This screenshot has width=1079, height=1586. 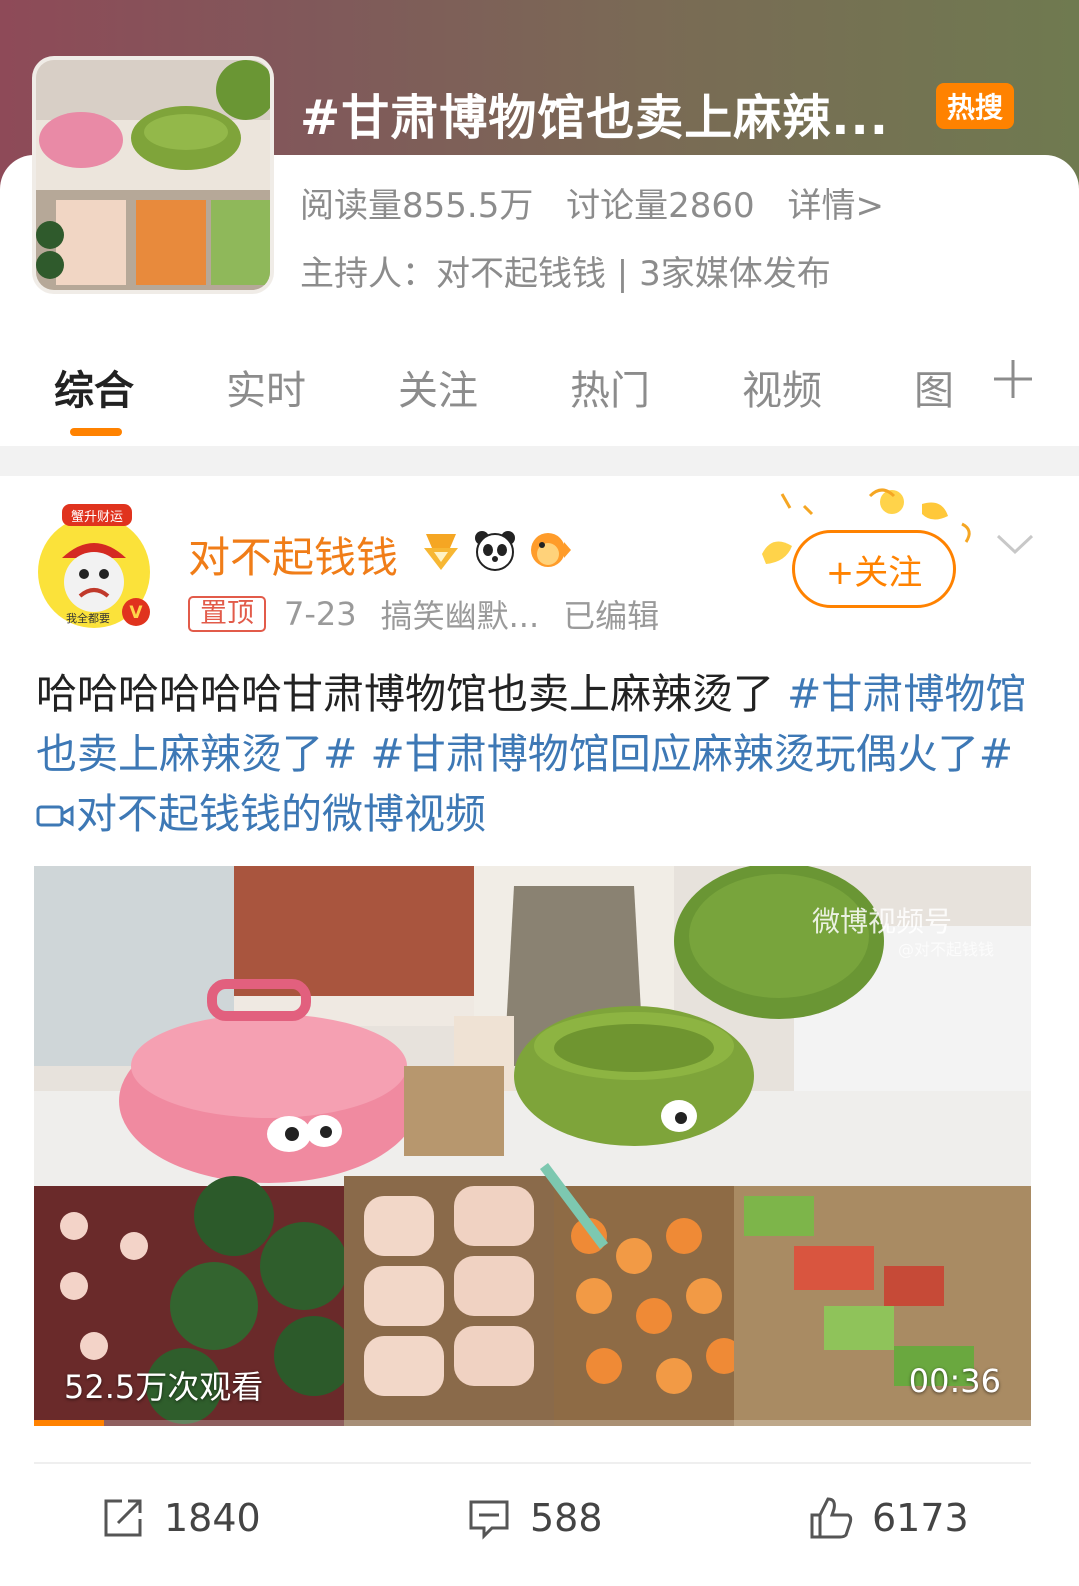 What do you see at coordinates (532, 1423) in the screenshot?
I see `video-progress-bar` at bounding box center [532, 1423].